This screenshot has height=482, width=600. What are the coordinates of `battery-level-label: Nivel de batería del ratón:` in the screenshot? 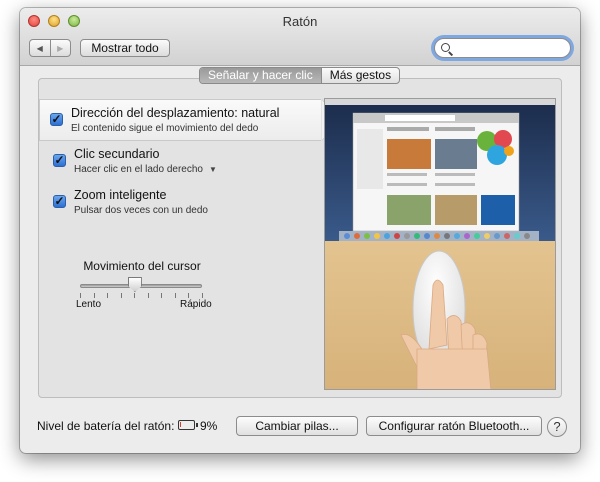 It's located at (106, 426).